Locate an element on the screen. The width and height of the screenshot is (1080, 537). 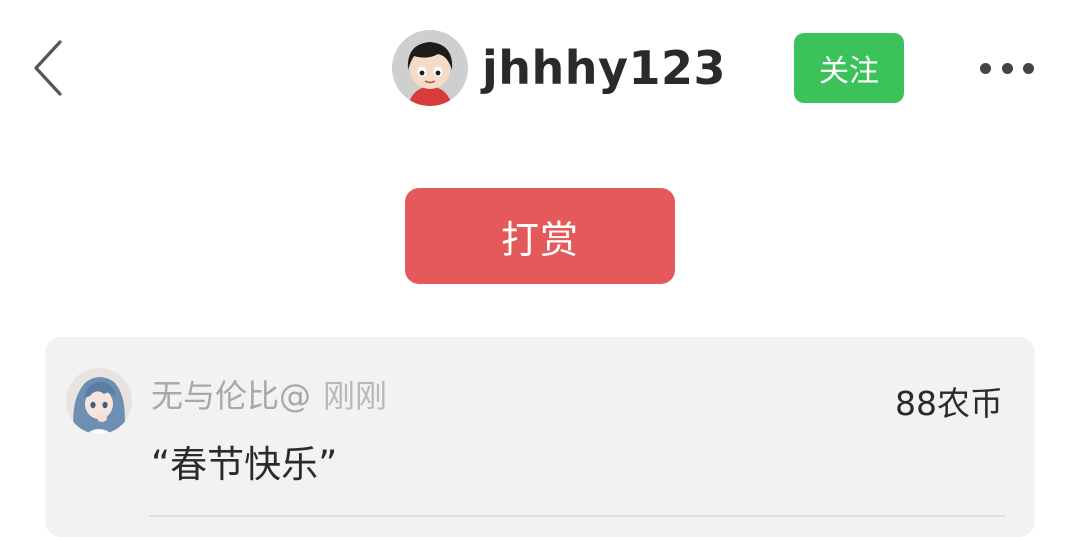
more-button is located at coordinates (1007, 68).